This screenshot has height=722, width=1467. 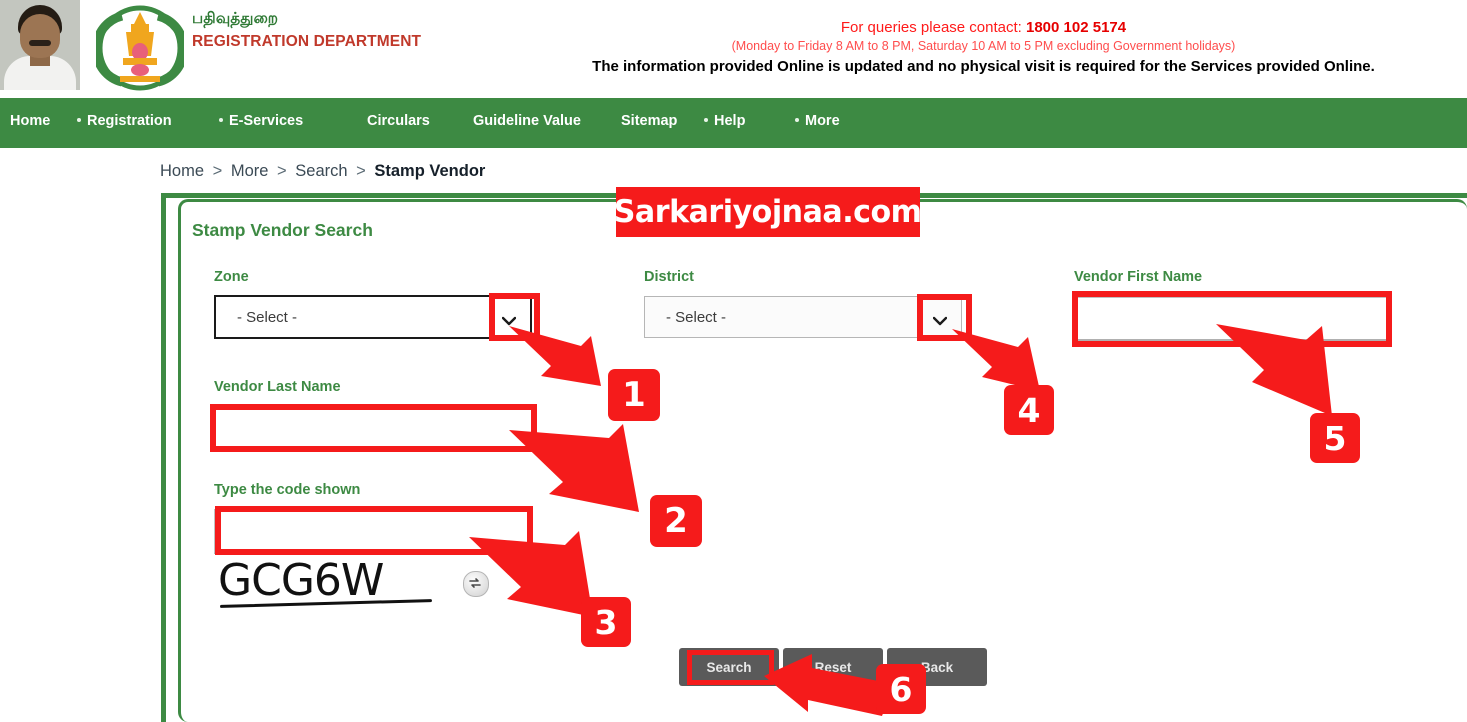 I want to click on district-select: - Select -, so click(x=803, y=317).